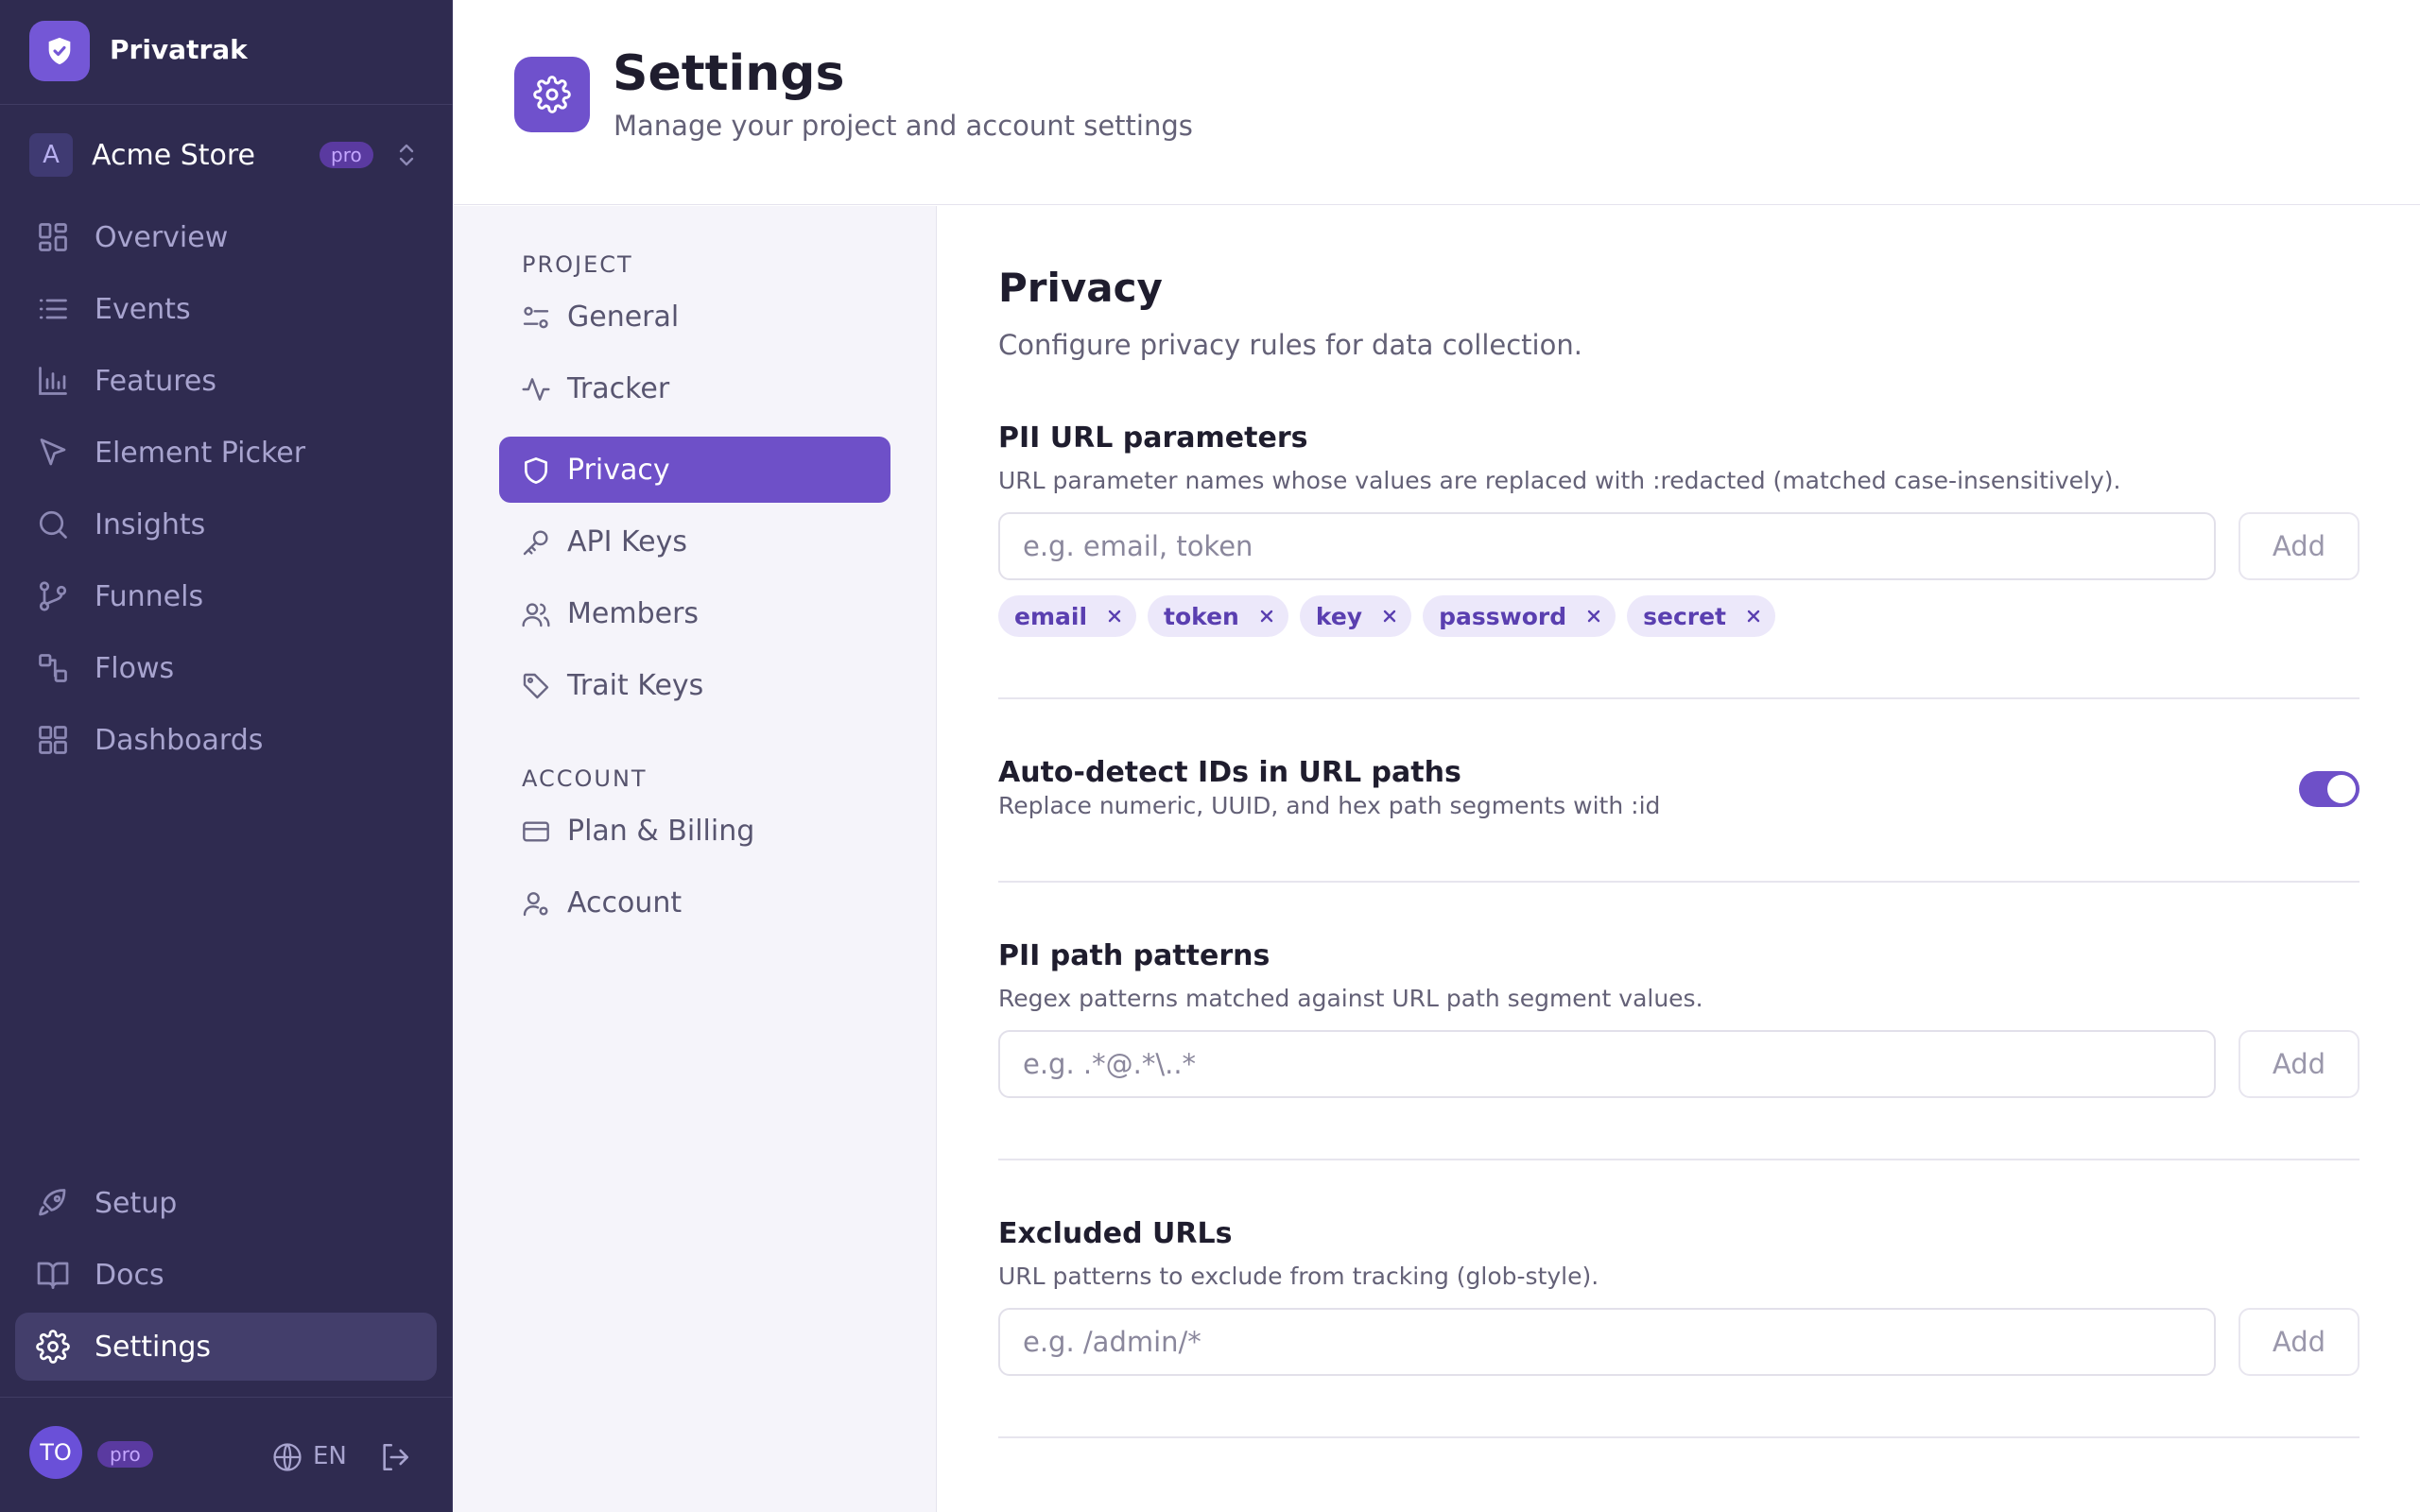 The width and height of the screenshot is (2420, 1512). What do you see at coordinates (694, 831) in the screenshot?
I see `subnav-item-plan-billing: Plan & Billing` at bounding box center [694, 831].